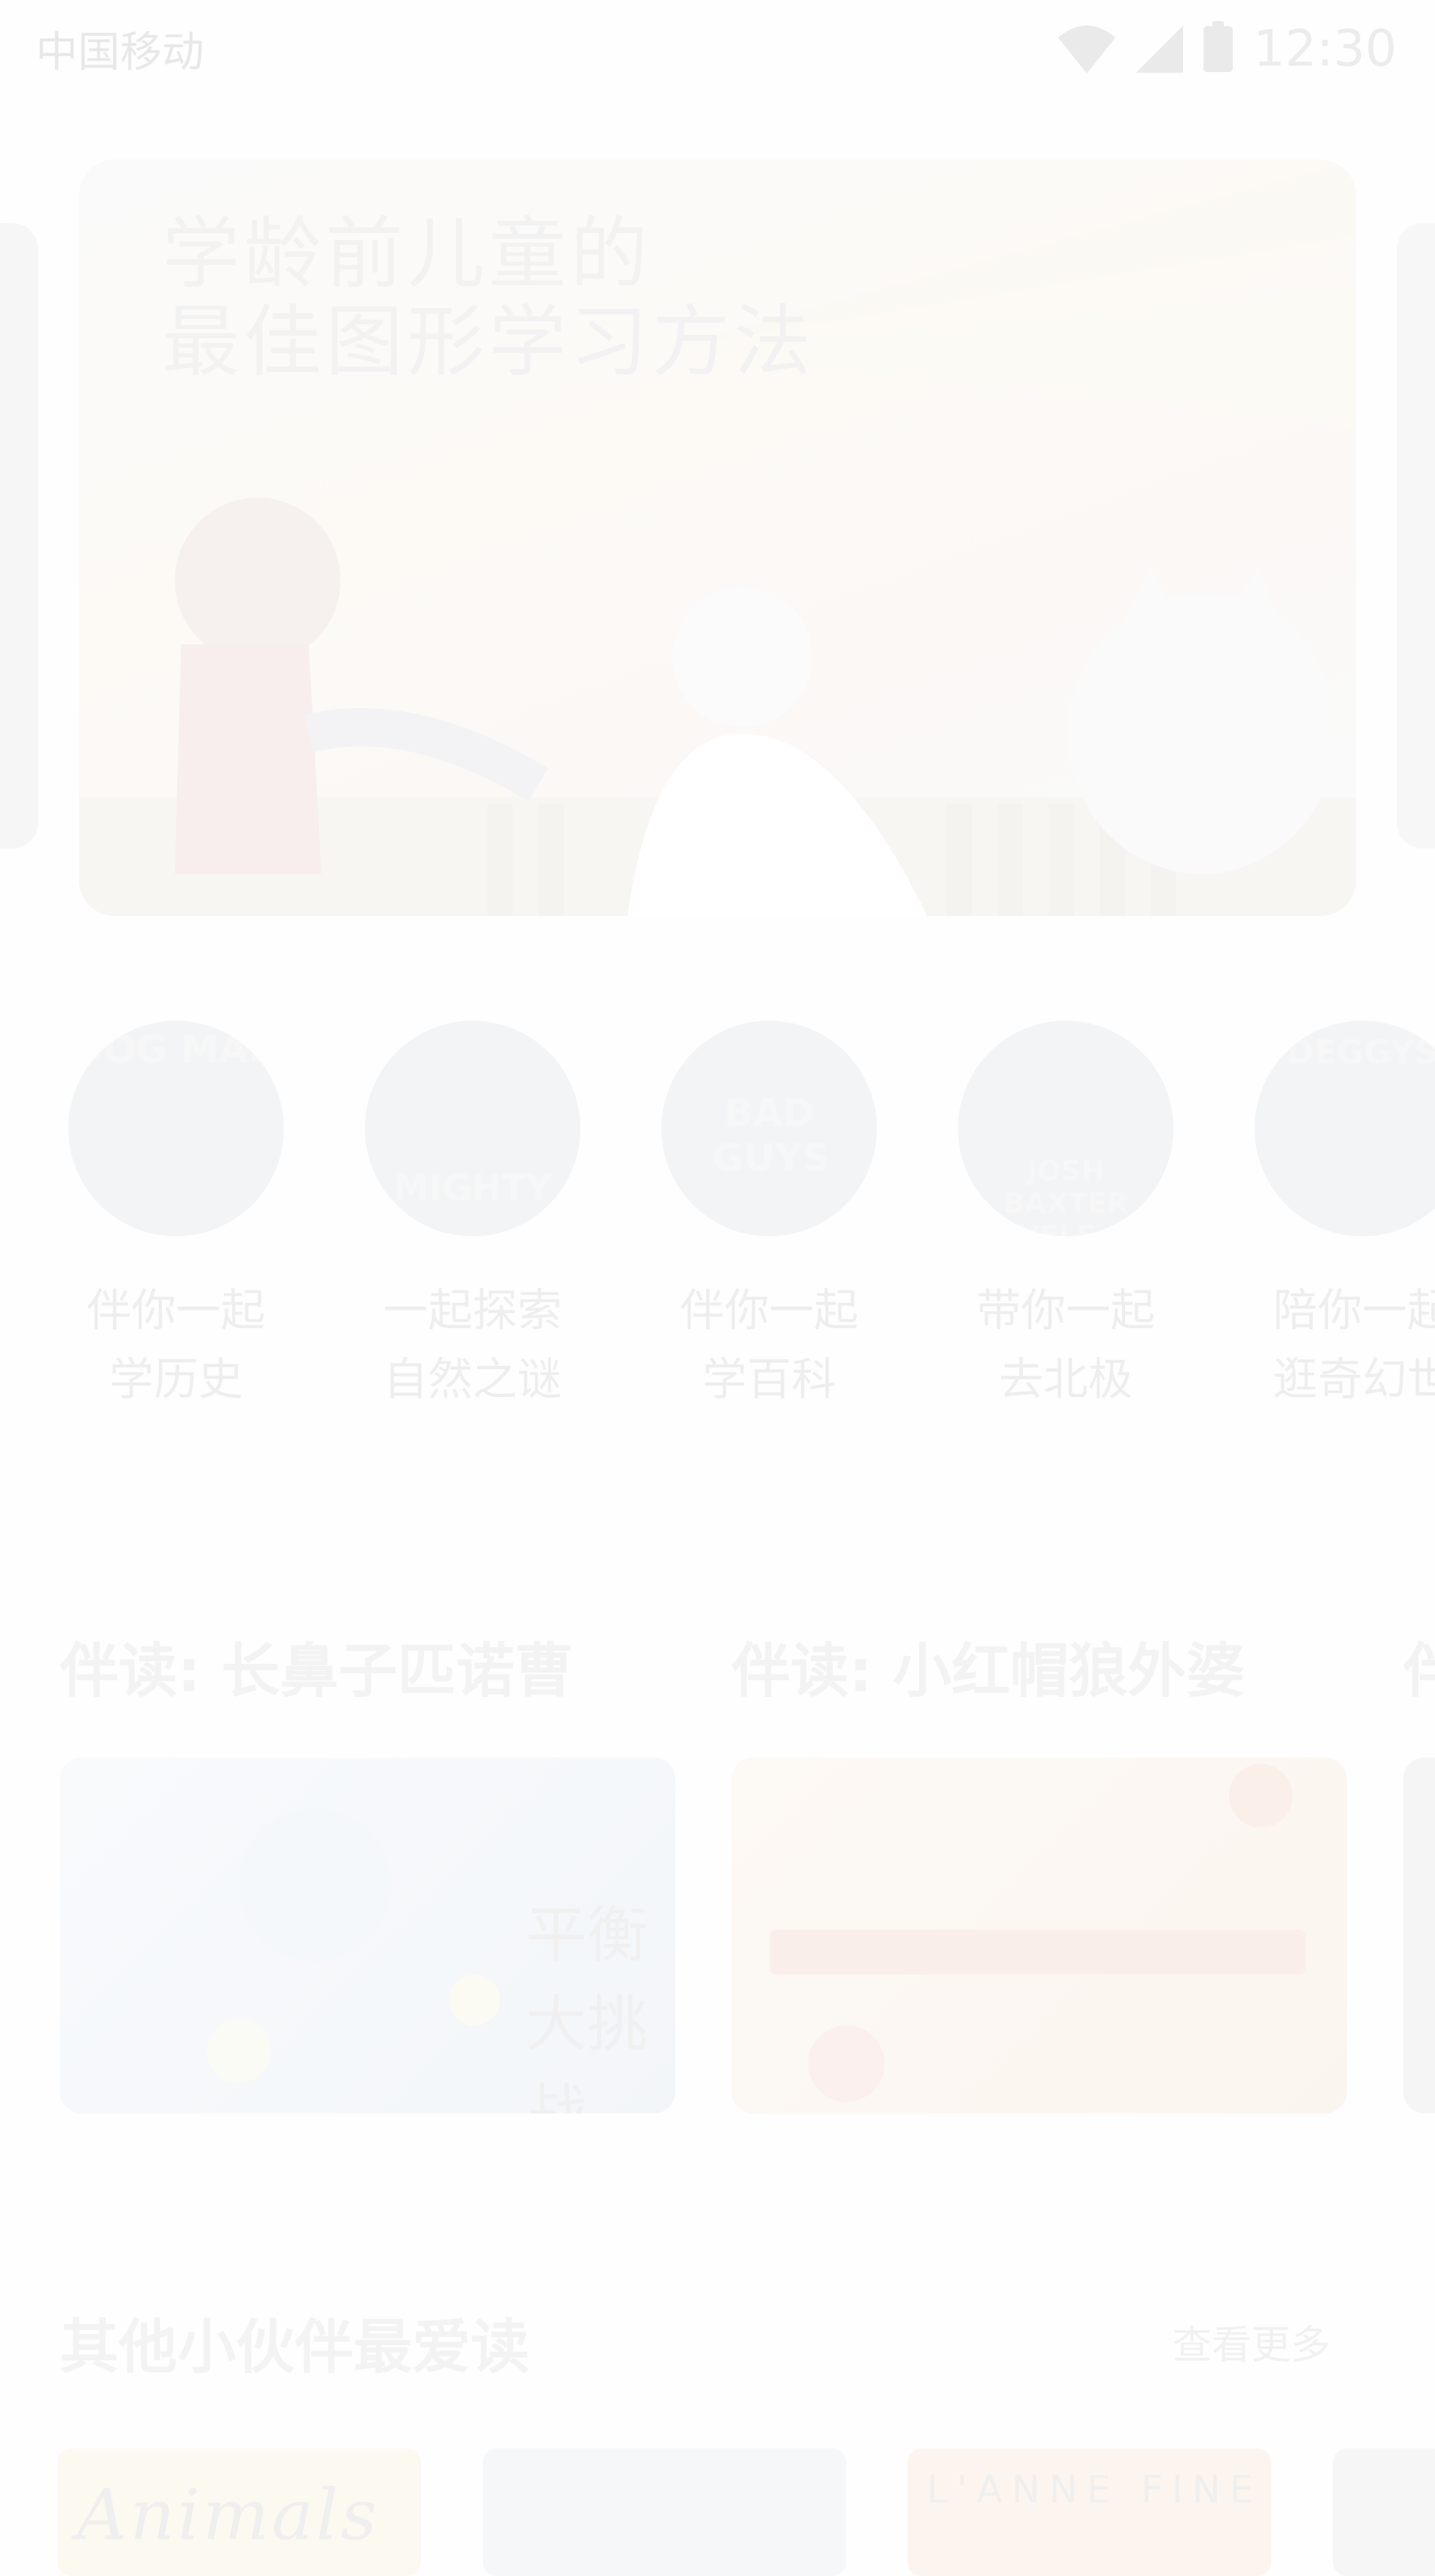 The image size is (1435, 2576). What do you see at coordinates (769, 1344) in the screenshot?
I see `character-label: 伴你一起 学百科` at bounding box center [769, 1344].